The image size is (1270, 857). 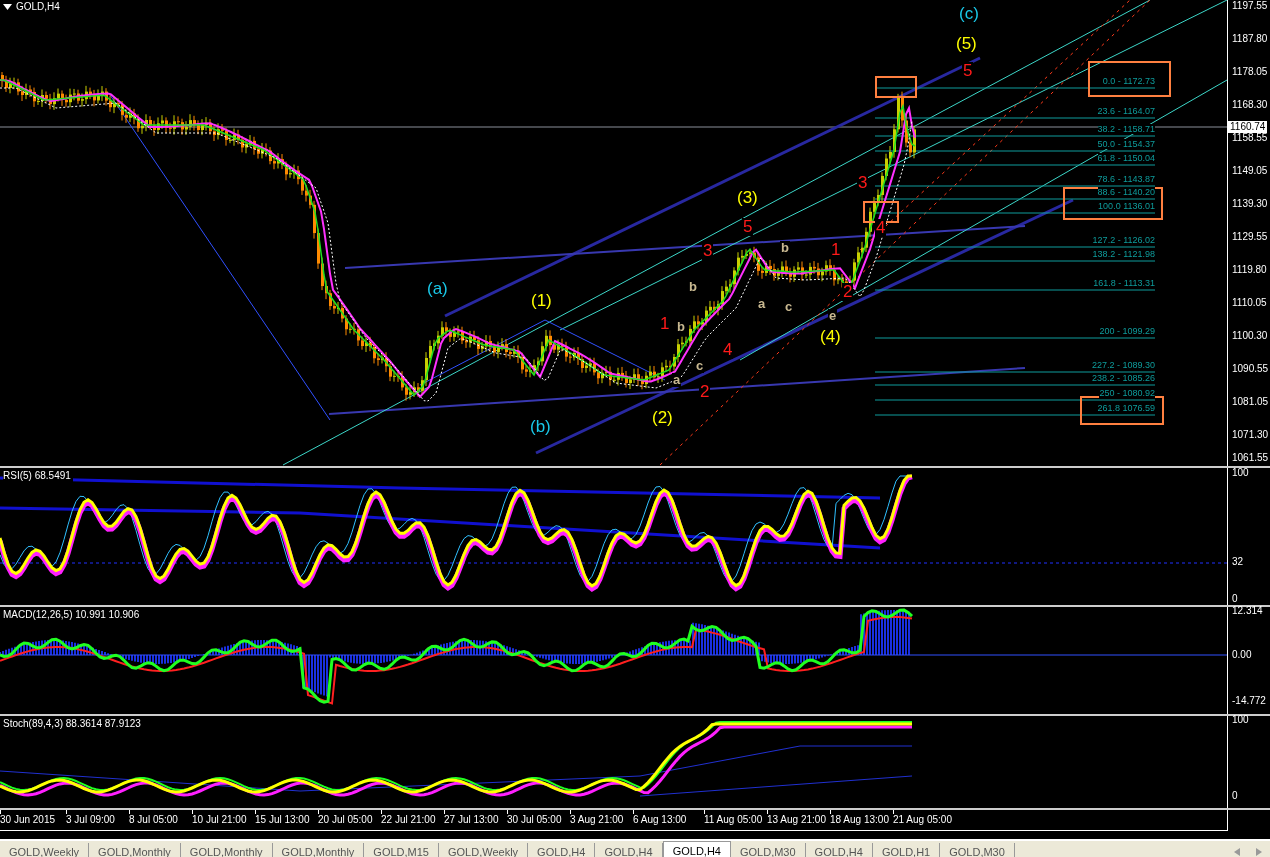 What do you see at coordinates (153, 820) in the screenshot?
I see `time-axis-label: 8 Jul 05:00` at bounding box center [153, 820].